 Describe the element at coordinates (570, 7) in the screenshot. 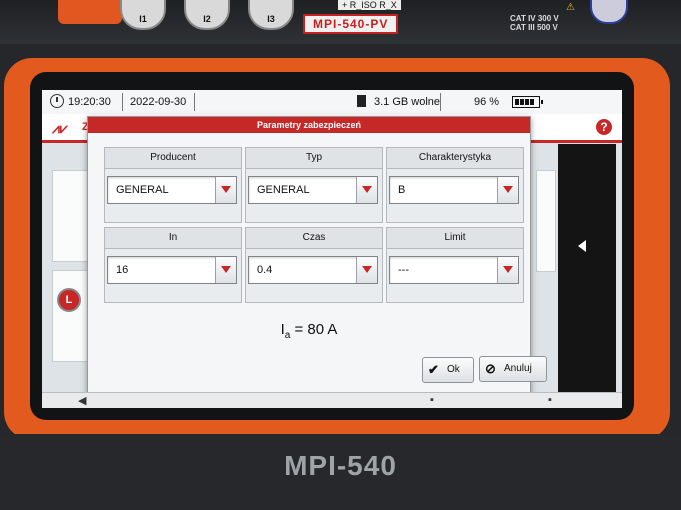

I see `warning-icon: ⚠` at that location.